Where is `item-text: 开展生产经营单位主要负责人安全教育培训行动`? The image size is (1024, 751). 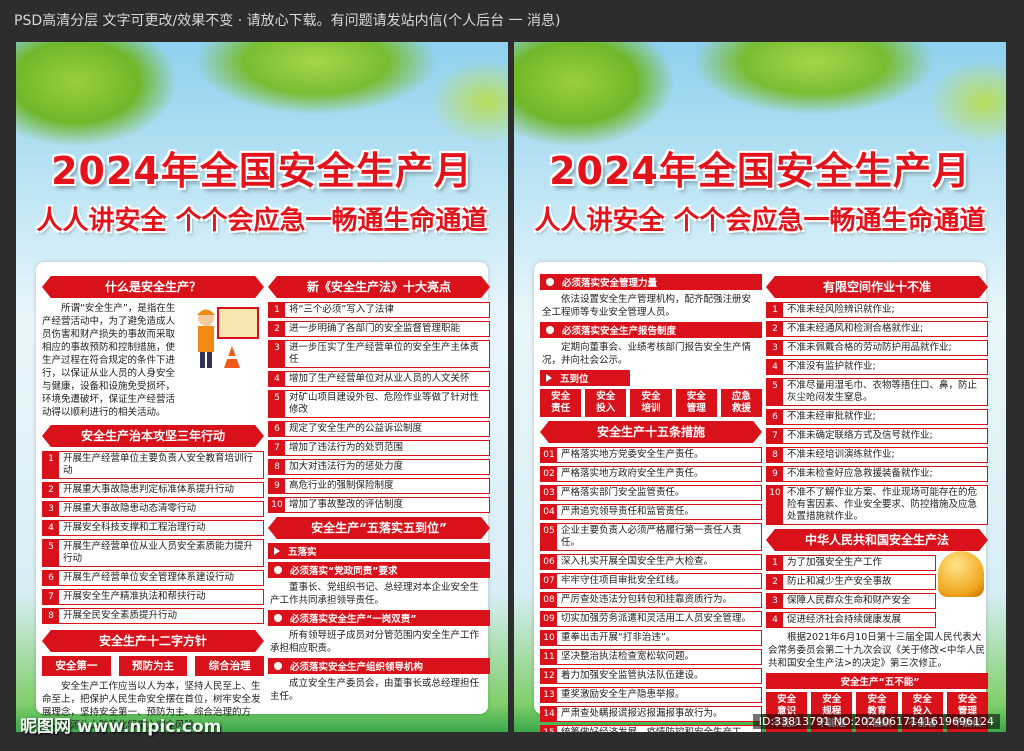 item-text: 开展生产经营单位主要负责人安全教育培训行动 is located at coordinates (158, 464).